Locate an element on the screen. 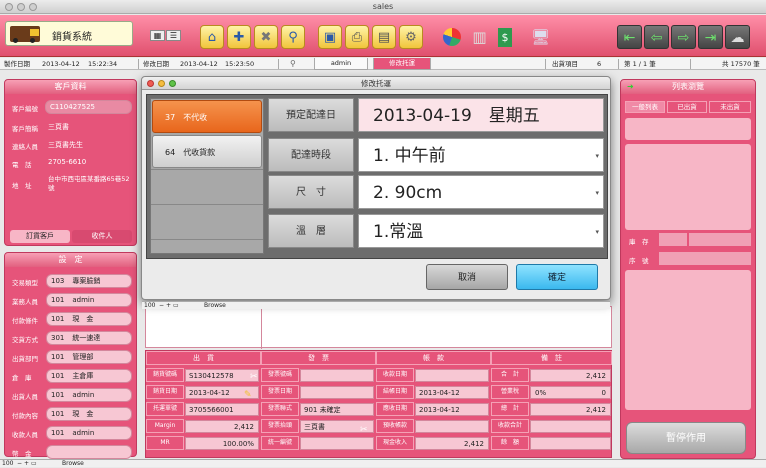 This screenshot has height=468, width=766. search-button: ⚲ is located at coordinates (293, 37).